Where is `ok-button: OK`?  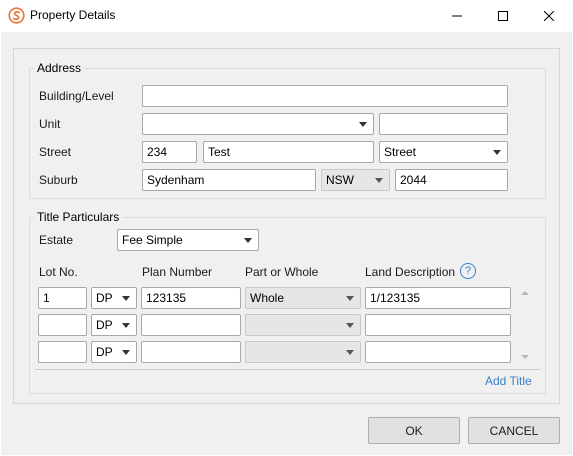 ok-button: OK is located at coordinates (414, 430).